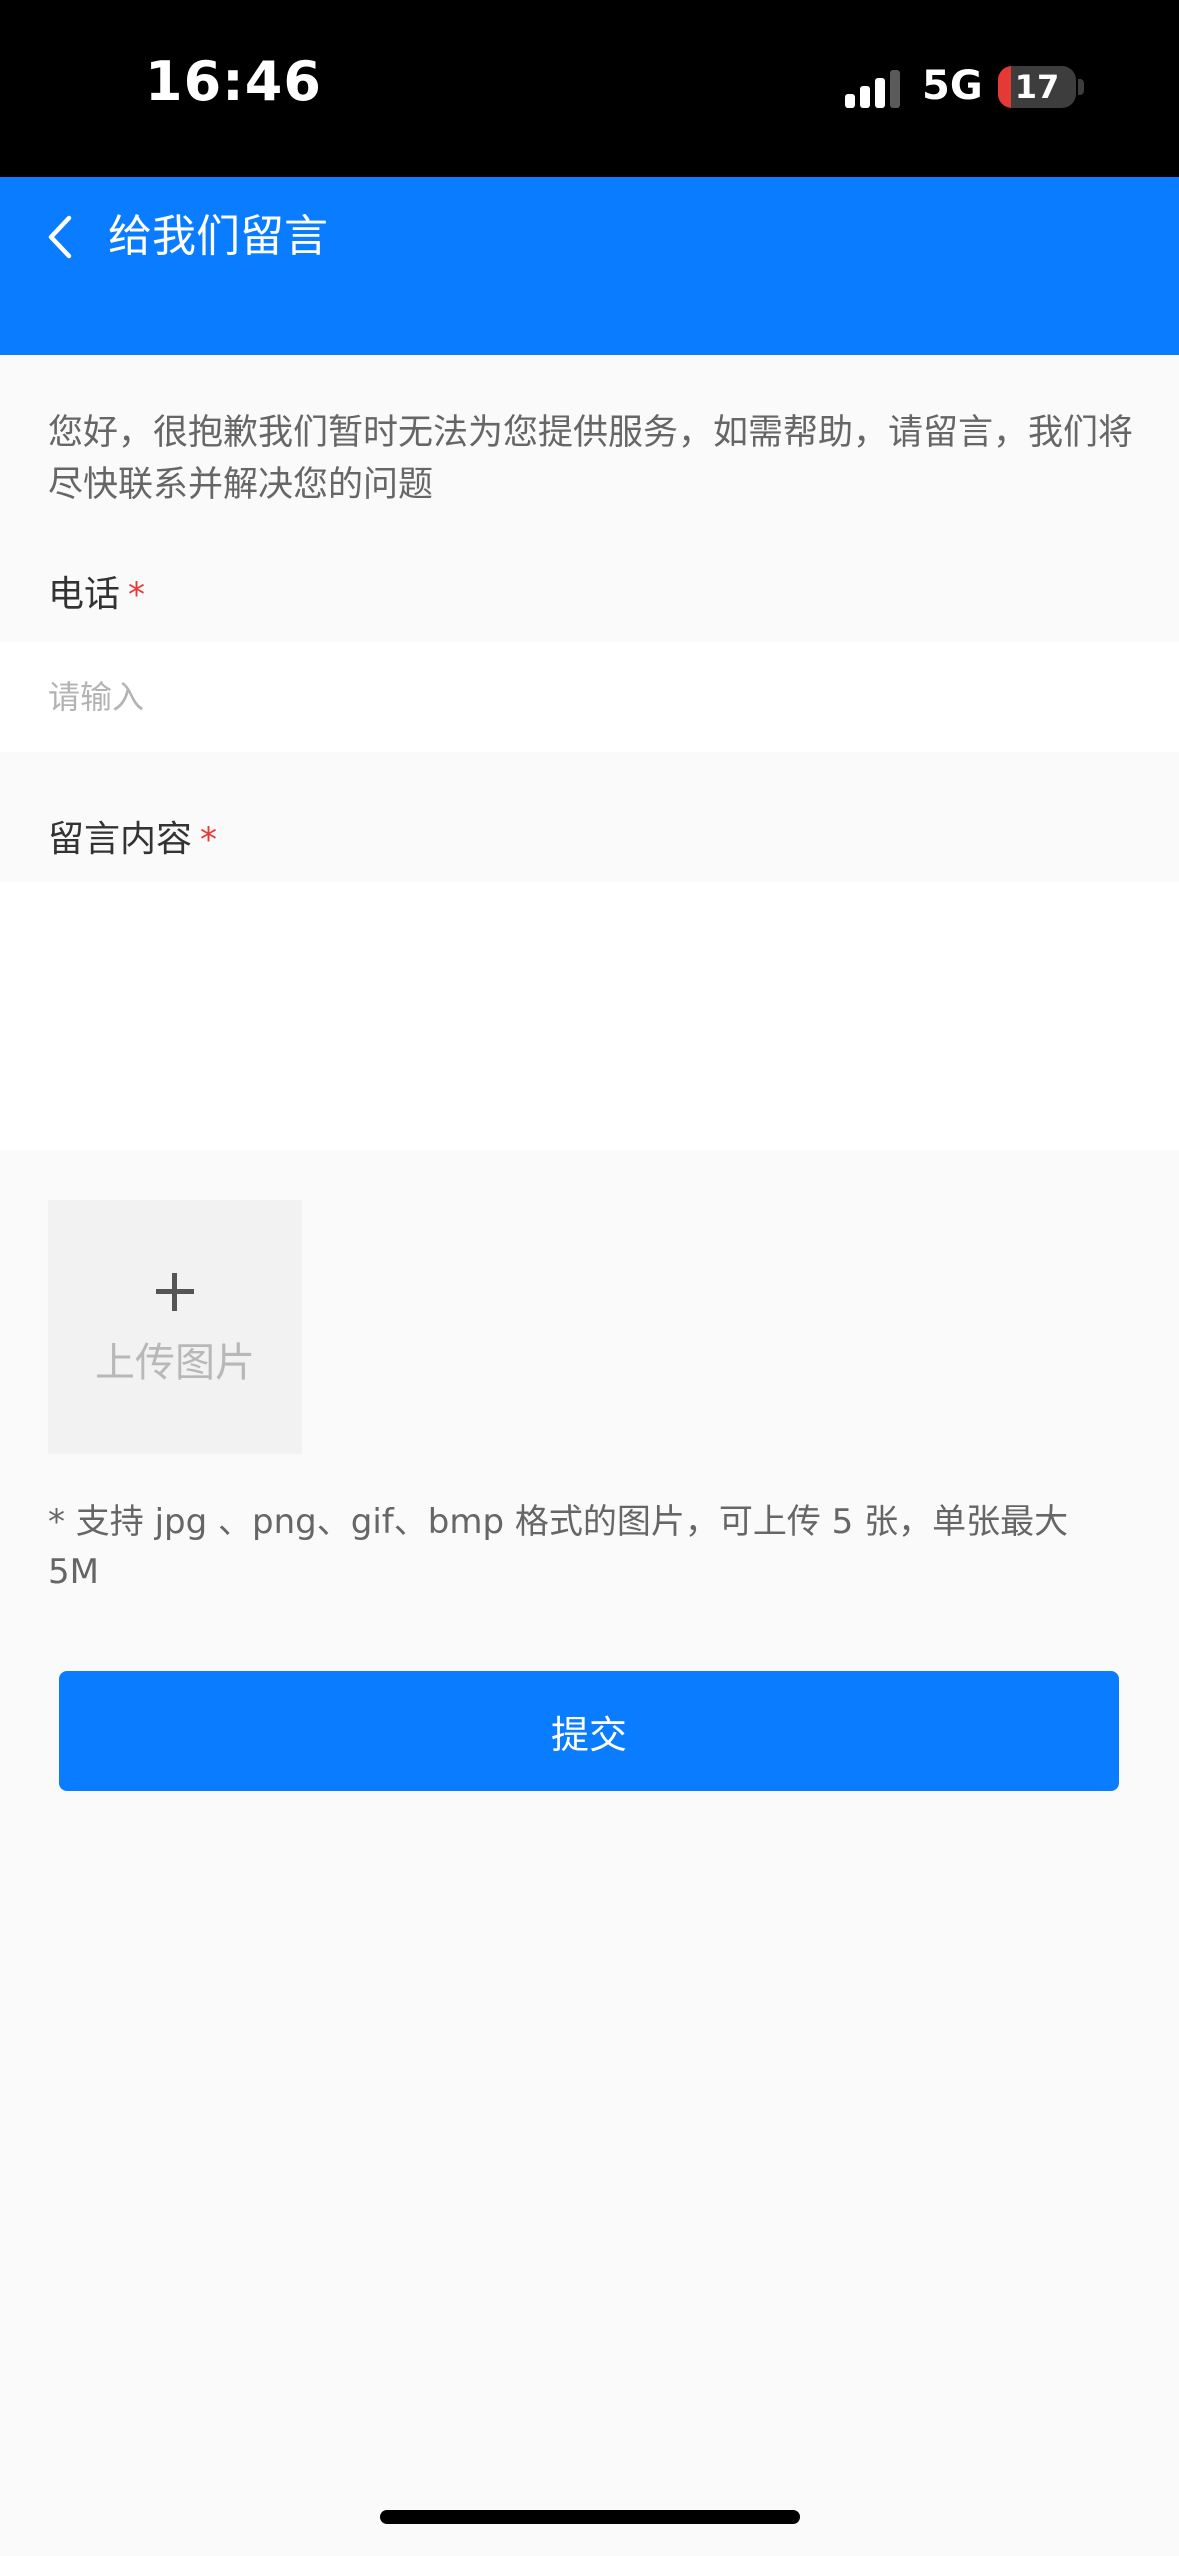  I want to click on signal-strength-icon, so click(872, 89).